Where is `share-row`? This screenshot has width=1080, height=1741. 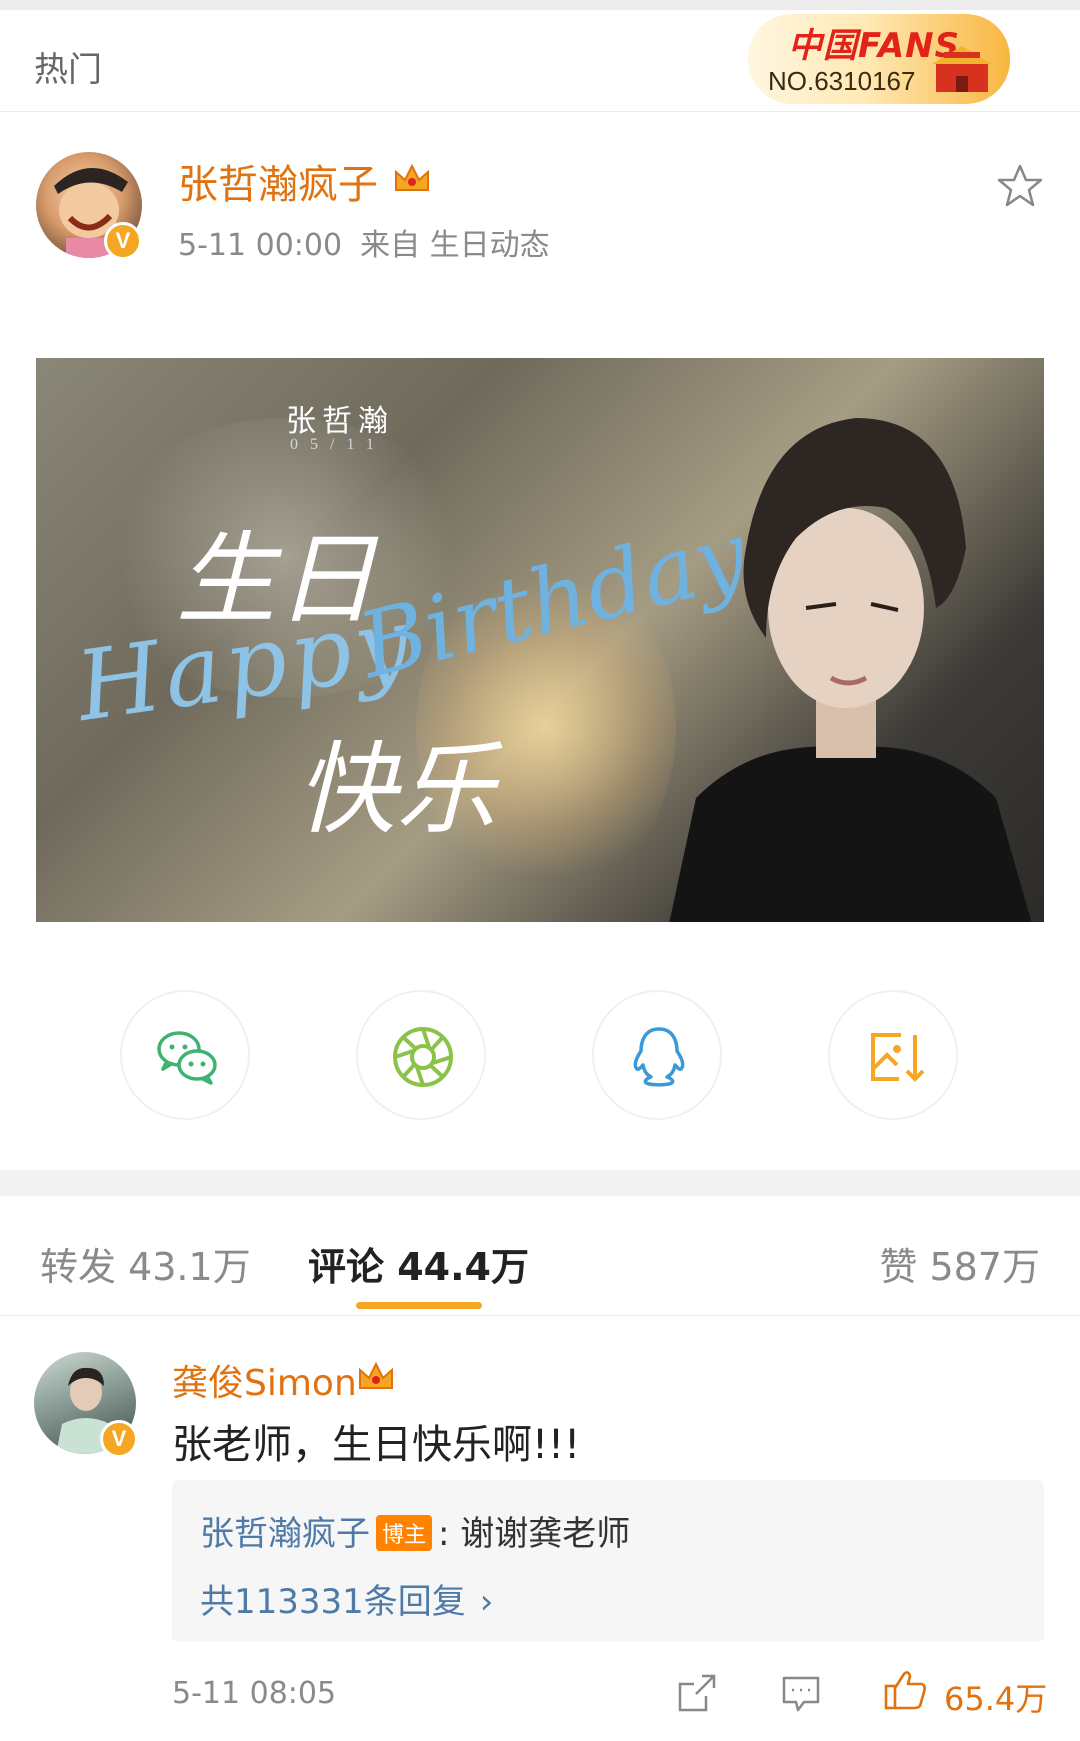 share-row is located at coordinates (540, 1060).